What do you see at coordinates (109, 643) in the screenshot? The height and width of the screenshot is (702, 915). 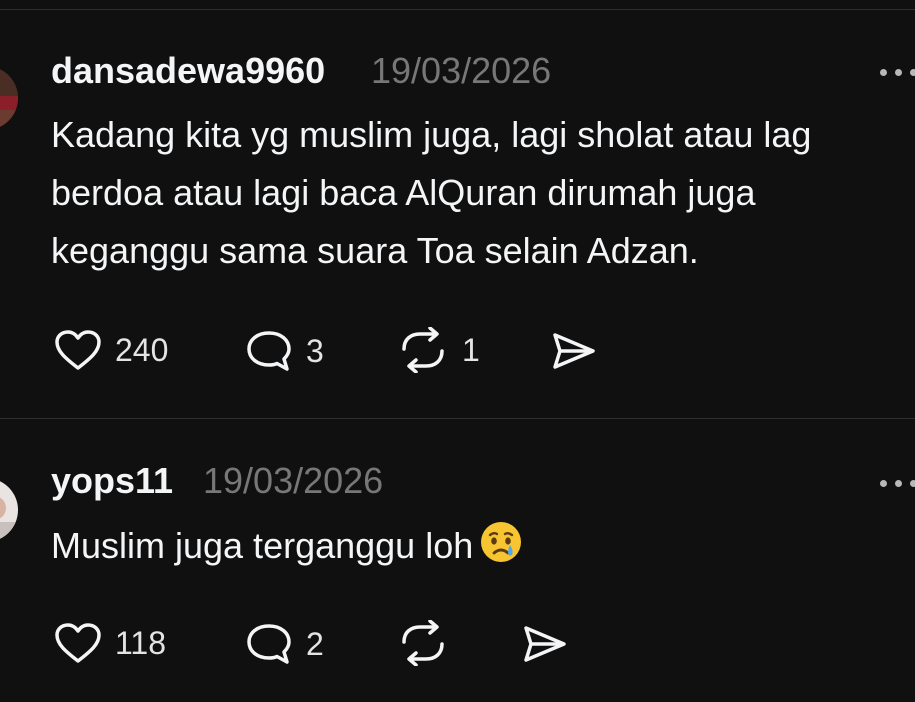 I see `like-button: 118` at bounding box center [109, 643].